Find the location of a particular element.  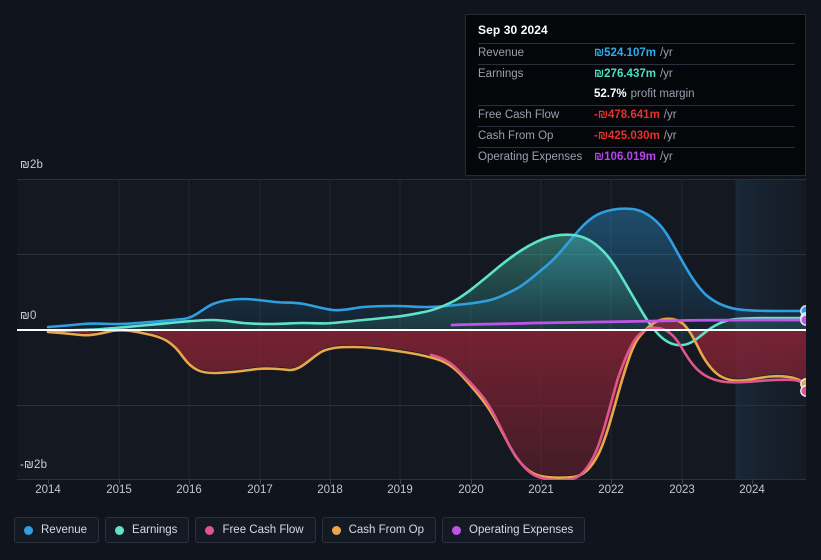

x-axis-label-2015: 2015 is located at coordinates (119, 490).